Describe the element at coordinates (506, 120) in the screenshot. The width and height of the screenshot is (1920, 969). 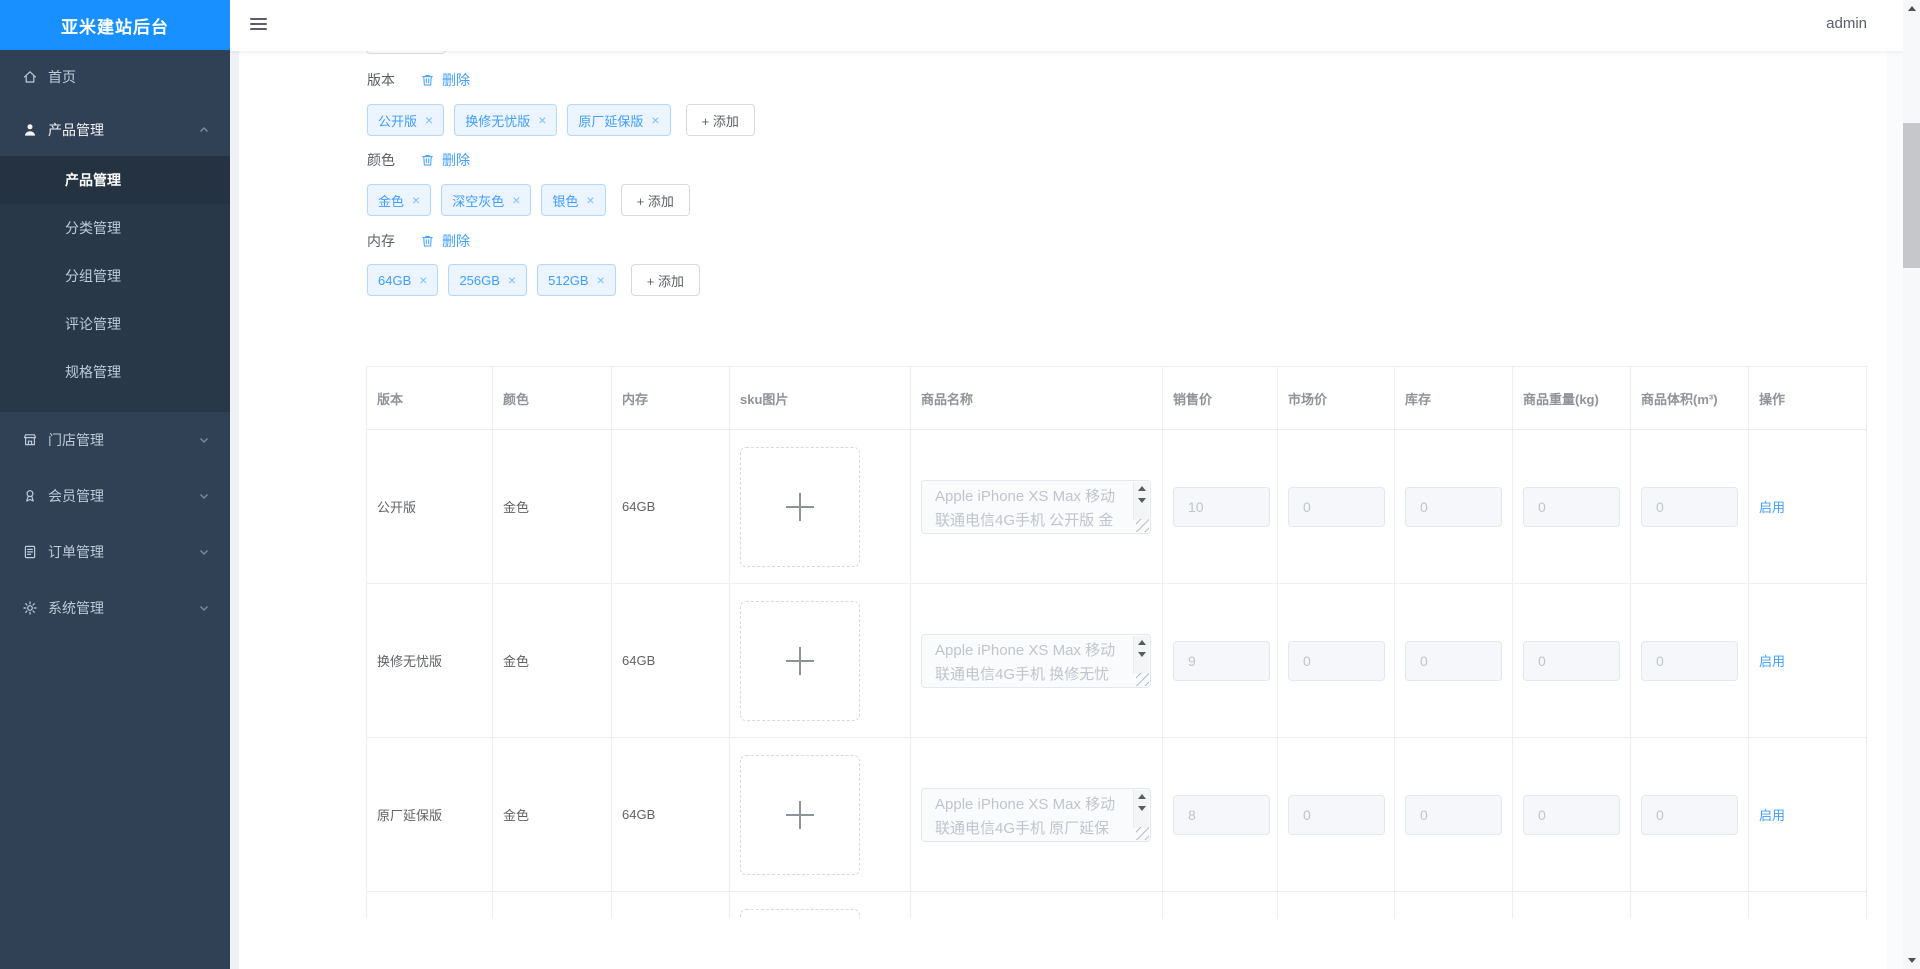
I see `spec-tag: 换修无忧版 ×` at that location.